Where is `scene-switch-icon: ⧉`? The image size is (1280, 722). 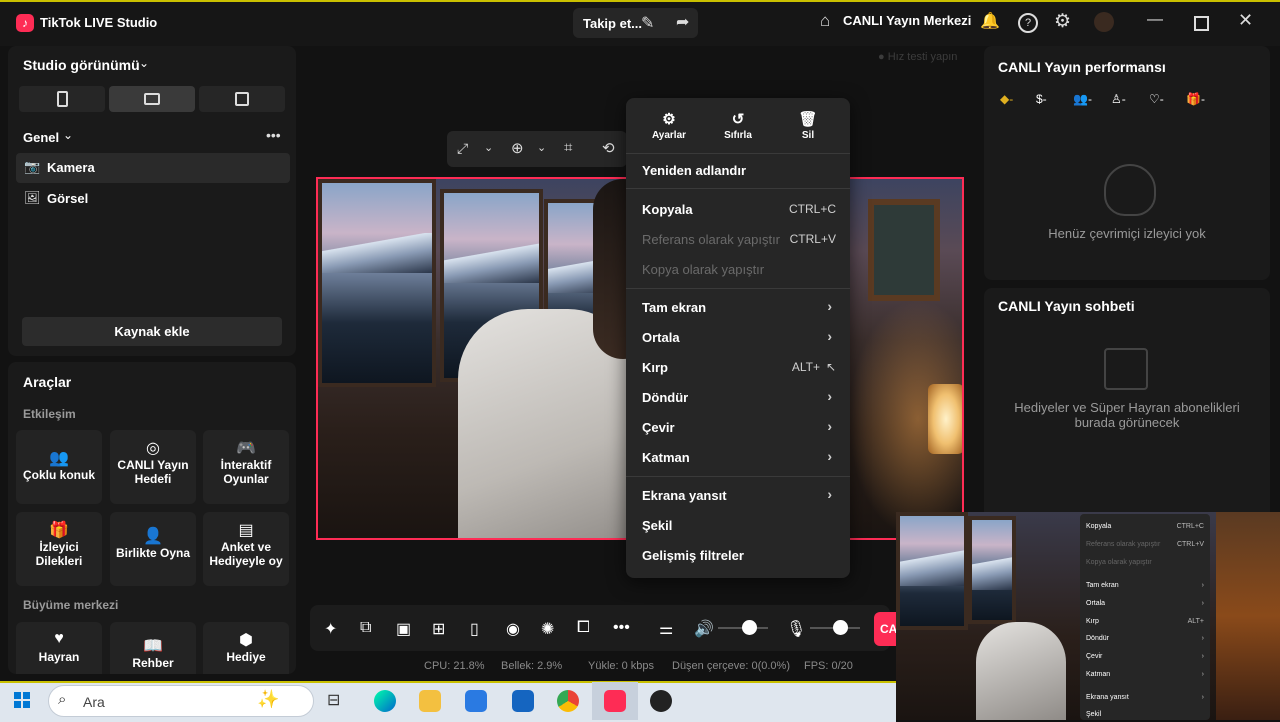 scene-switch-icon: ⧉ is located at coordinates (365, 628).